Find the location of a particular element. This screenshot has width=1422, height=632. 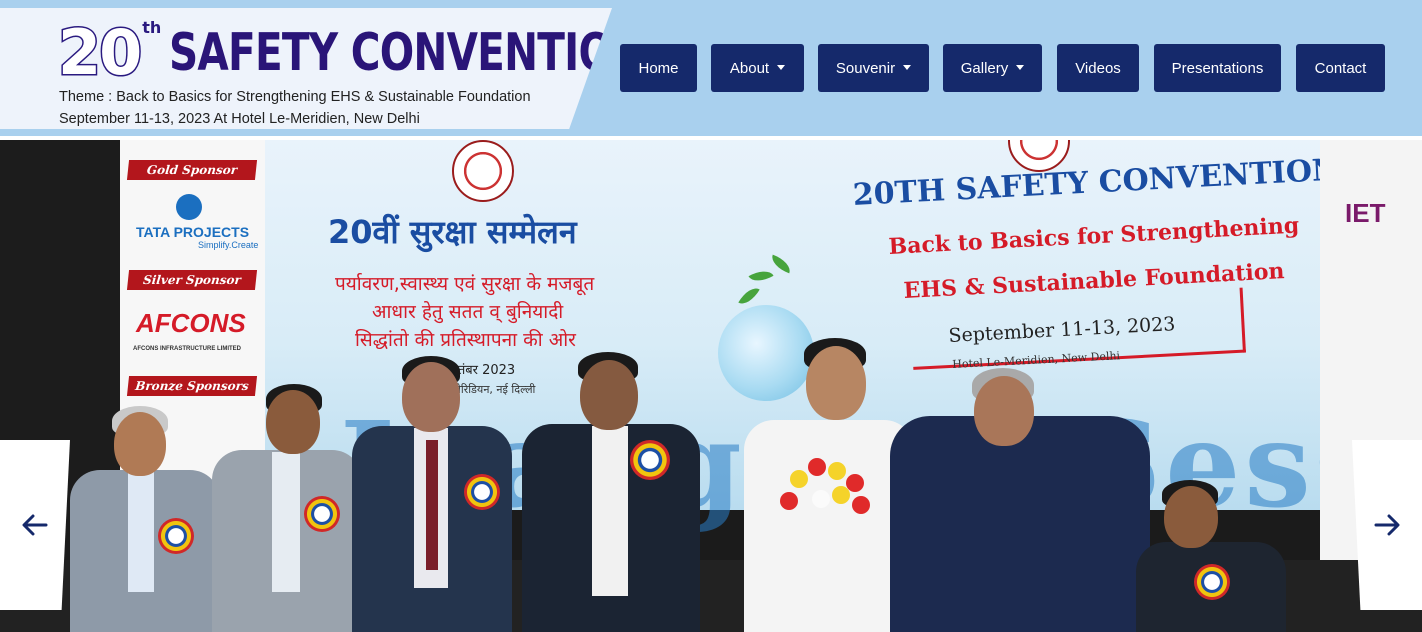

carousel-prev-button is located at coordinates (35, 525).